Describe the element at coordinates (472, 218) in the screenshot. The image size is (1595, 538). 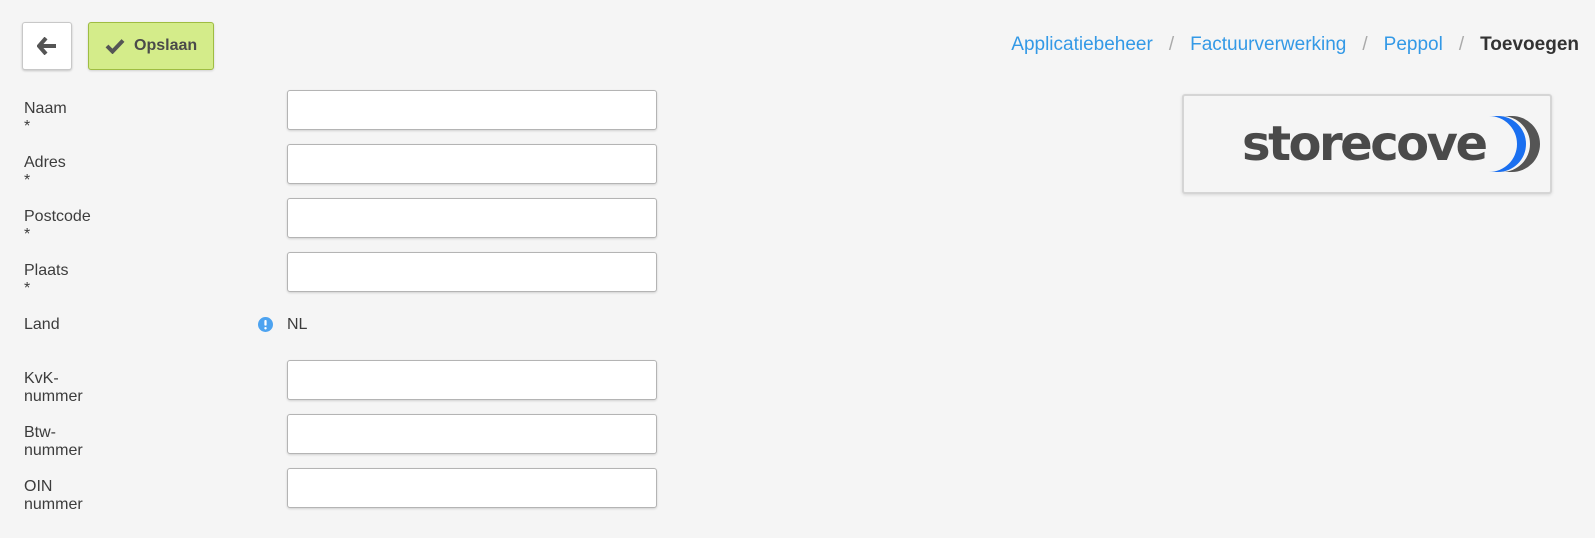
I see `postcode-input` at that location.